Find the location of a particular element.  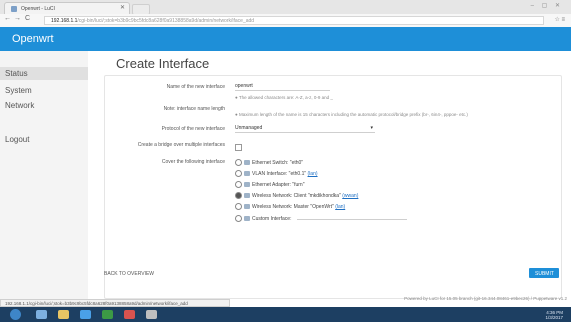

favicon-icon is located at coordinates (14, 8).